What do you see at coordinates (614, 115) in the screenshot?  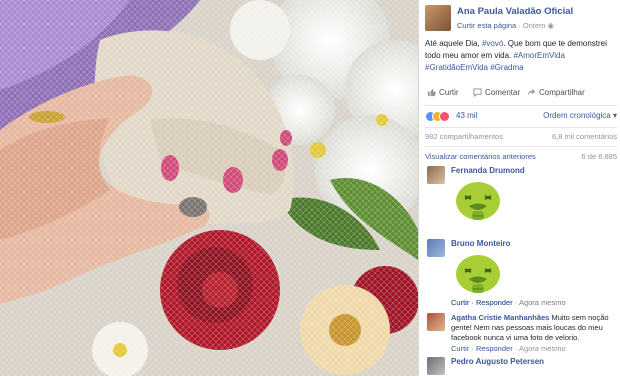 I see `chevron-down-icon: ▾` at bounding box center [614, 115].